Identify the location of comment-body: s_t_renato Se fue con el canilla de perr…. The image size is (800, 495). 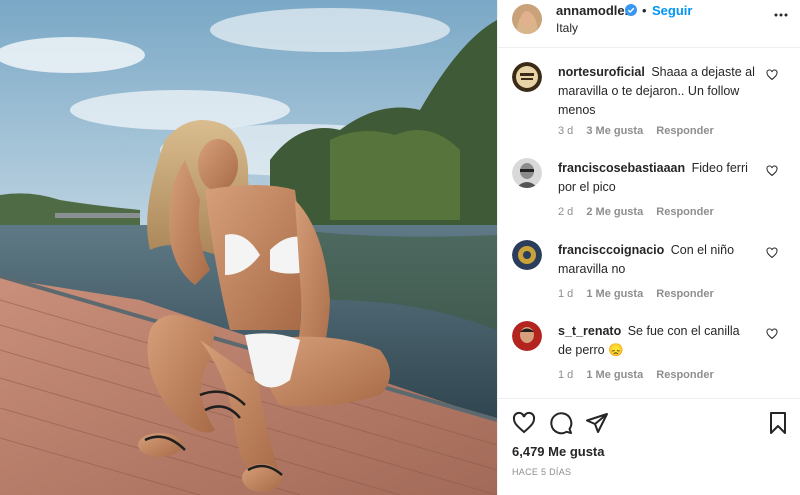
(657, 341).